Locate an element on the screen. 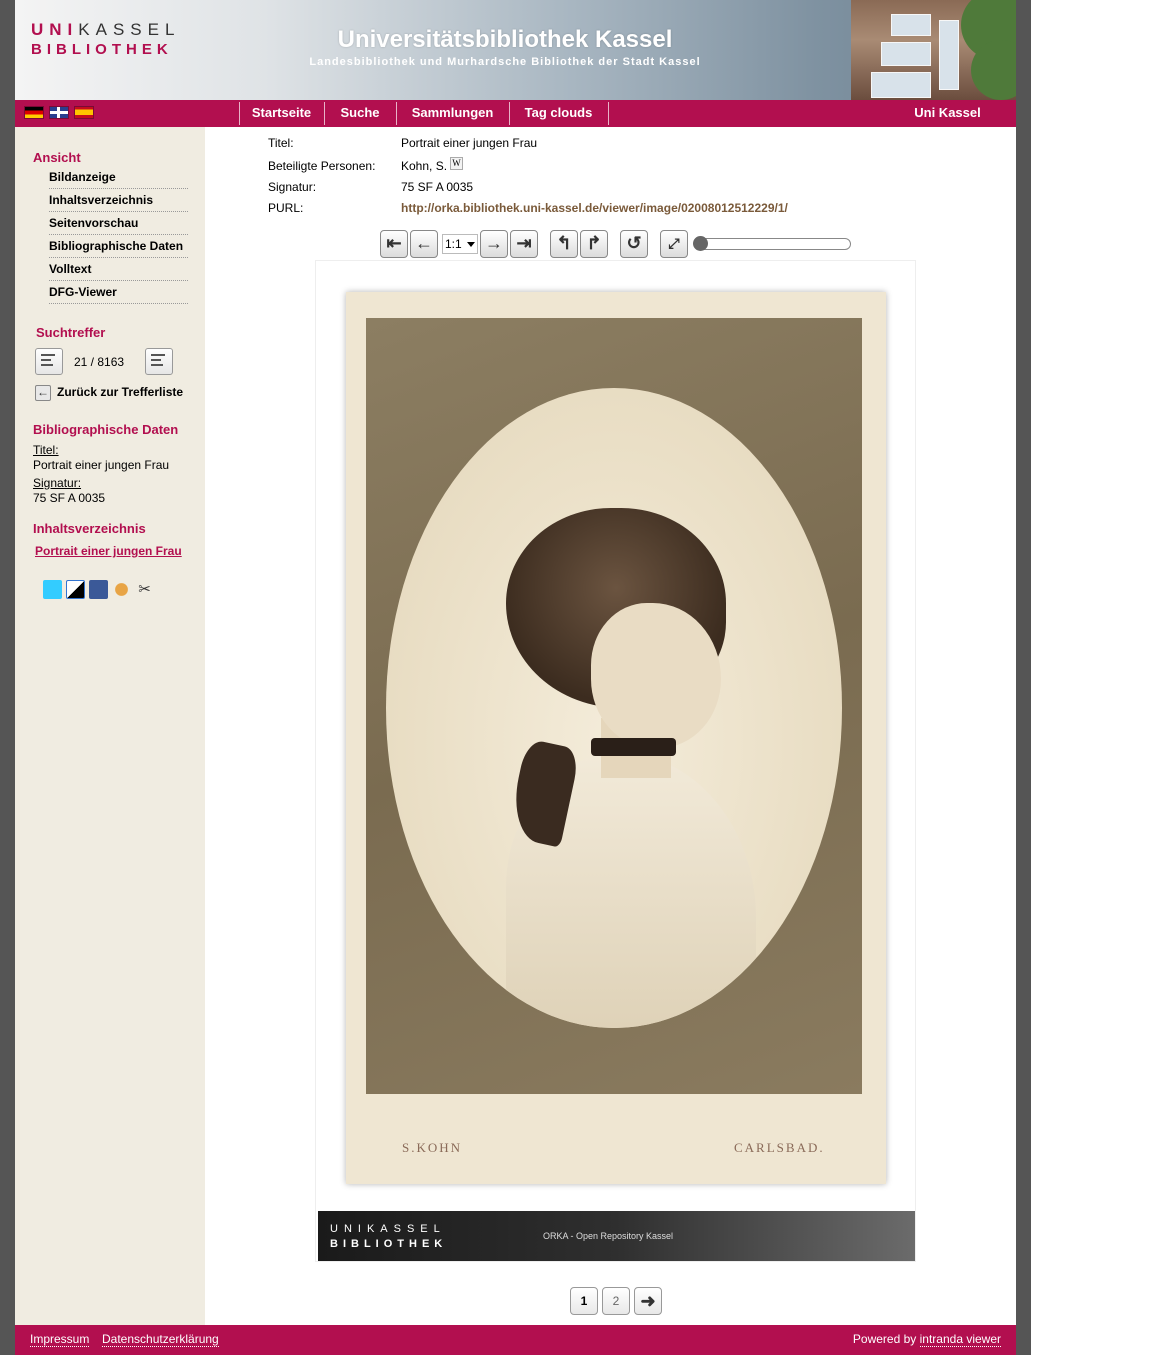  datenschutz-link: Datenschutzerklärung is located at coordinates (160, 1339).